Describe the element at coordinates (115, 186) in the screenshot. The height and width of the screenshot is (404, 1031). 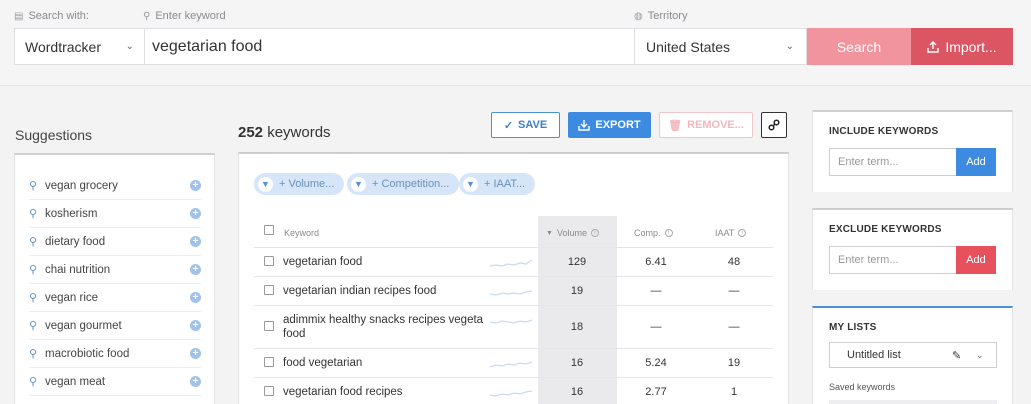
I see `suggestion-item: ⚲ vegan grocery +` at that location.